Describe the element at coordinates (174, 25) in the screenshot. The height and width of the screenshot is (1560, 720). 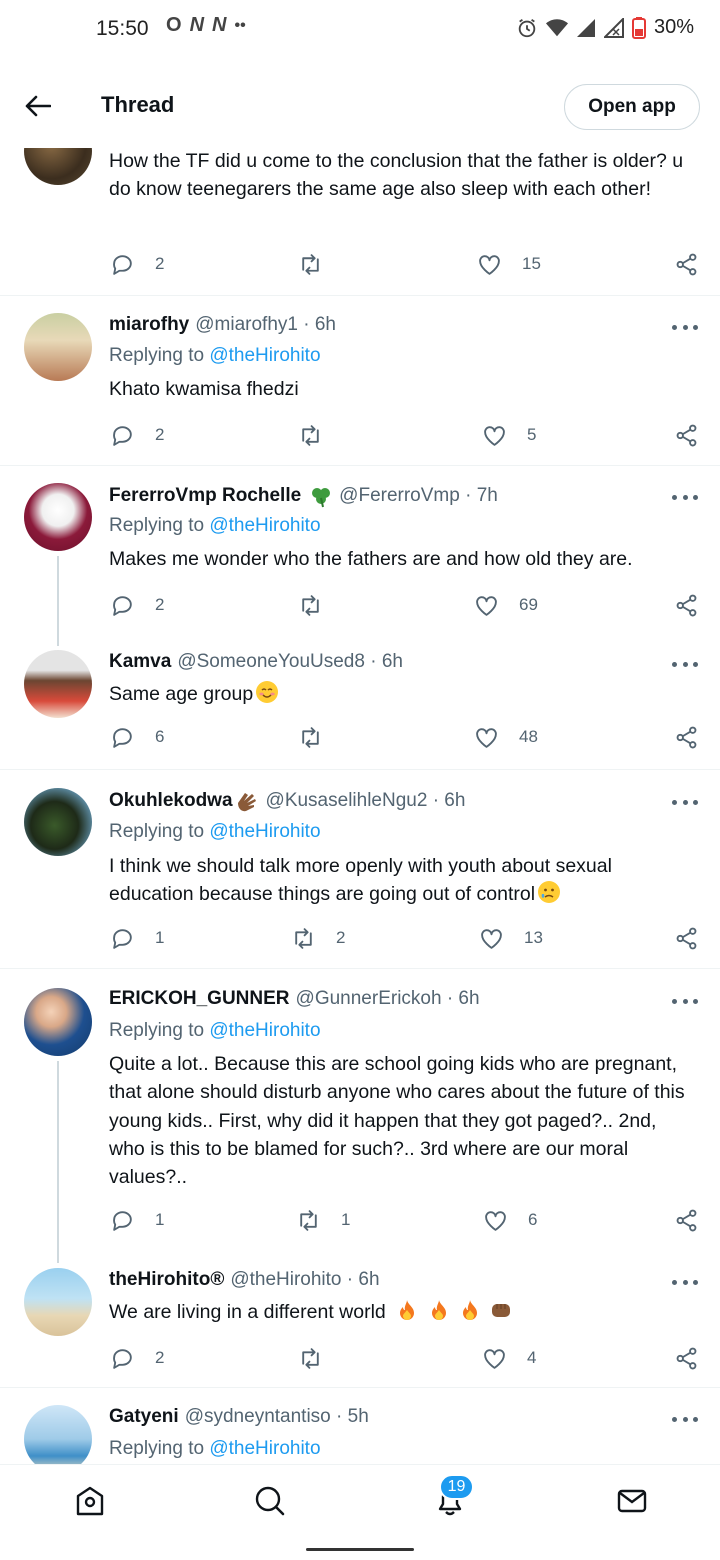
I see `notification-icon-o: O` at that location.